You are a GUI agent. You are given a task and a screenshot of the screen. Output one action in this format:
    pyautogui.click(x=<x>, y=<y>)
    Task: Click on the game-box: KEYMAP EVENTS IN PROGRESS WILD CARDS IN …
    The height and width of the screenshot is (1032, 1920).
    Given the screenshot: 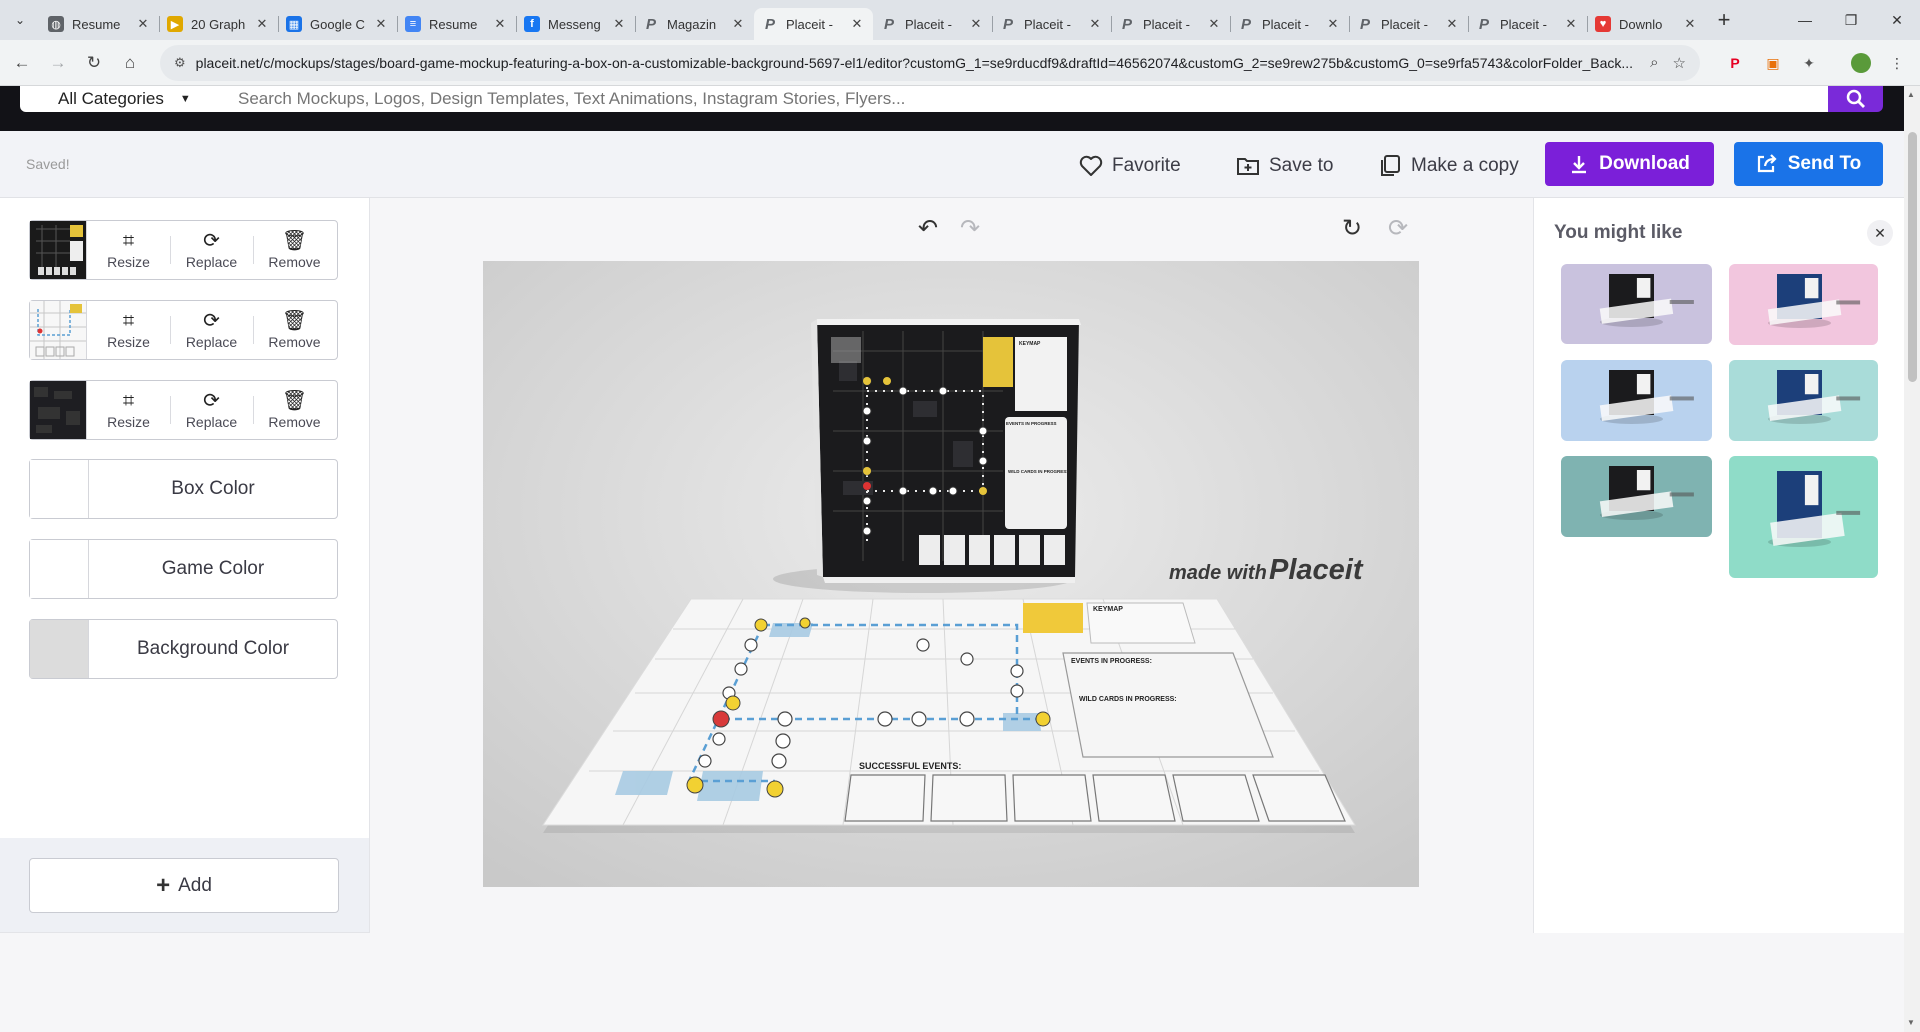 What is the action you would take?
    pyautogui.click(x=946, y=451)
    